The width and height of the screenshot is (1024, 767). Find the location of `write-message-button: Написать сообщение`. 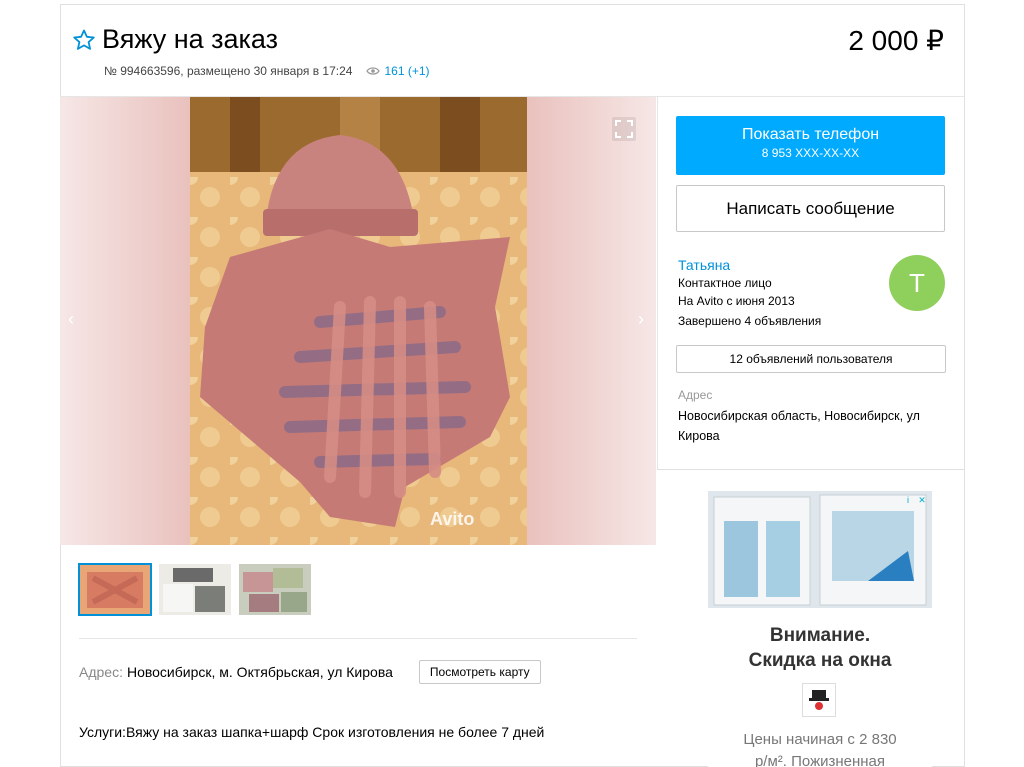

write-message-button: Написать сообщение is located at coordinates (810, 208).